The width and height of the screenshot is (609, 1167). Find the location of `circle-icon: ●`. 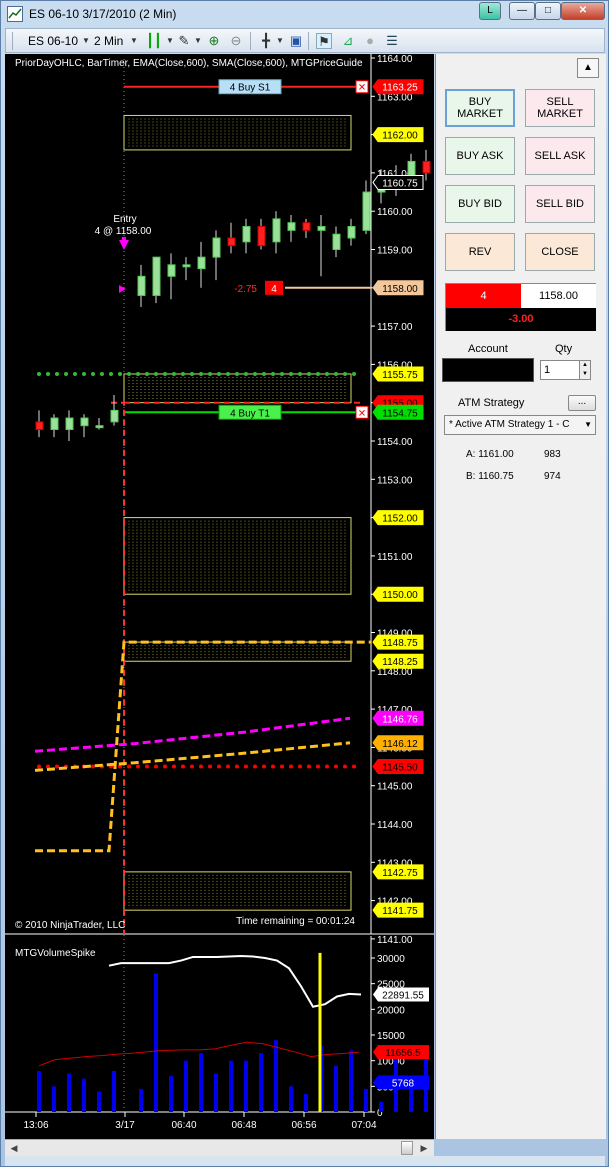

circle-icon: ● is located at coordinates (370, 41).